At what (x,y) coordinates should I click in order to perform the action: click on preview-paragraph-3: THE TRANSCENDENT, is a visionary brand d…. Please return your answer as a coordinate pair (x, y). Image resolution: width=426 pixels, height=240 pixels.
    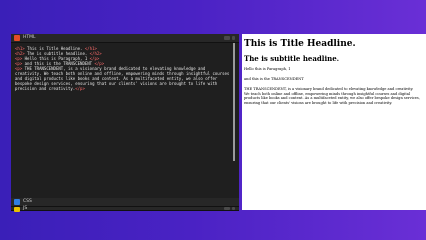
    Looking at the image, I should click on (332, 96).